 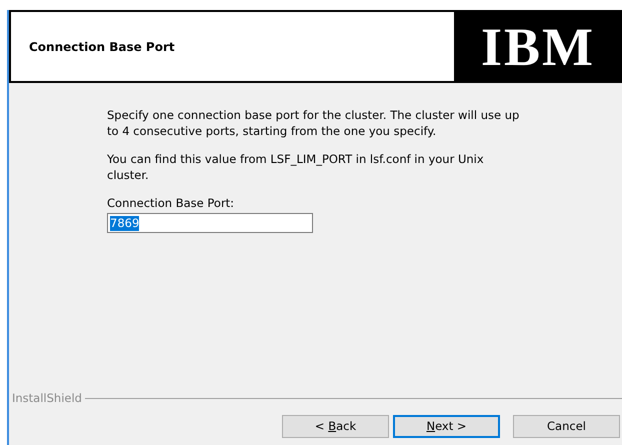 I want to click on dialog-title: Connection Base Port, so click(x=102, y=47).